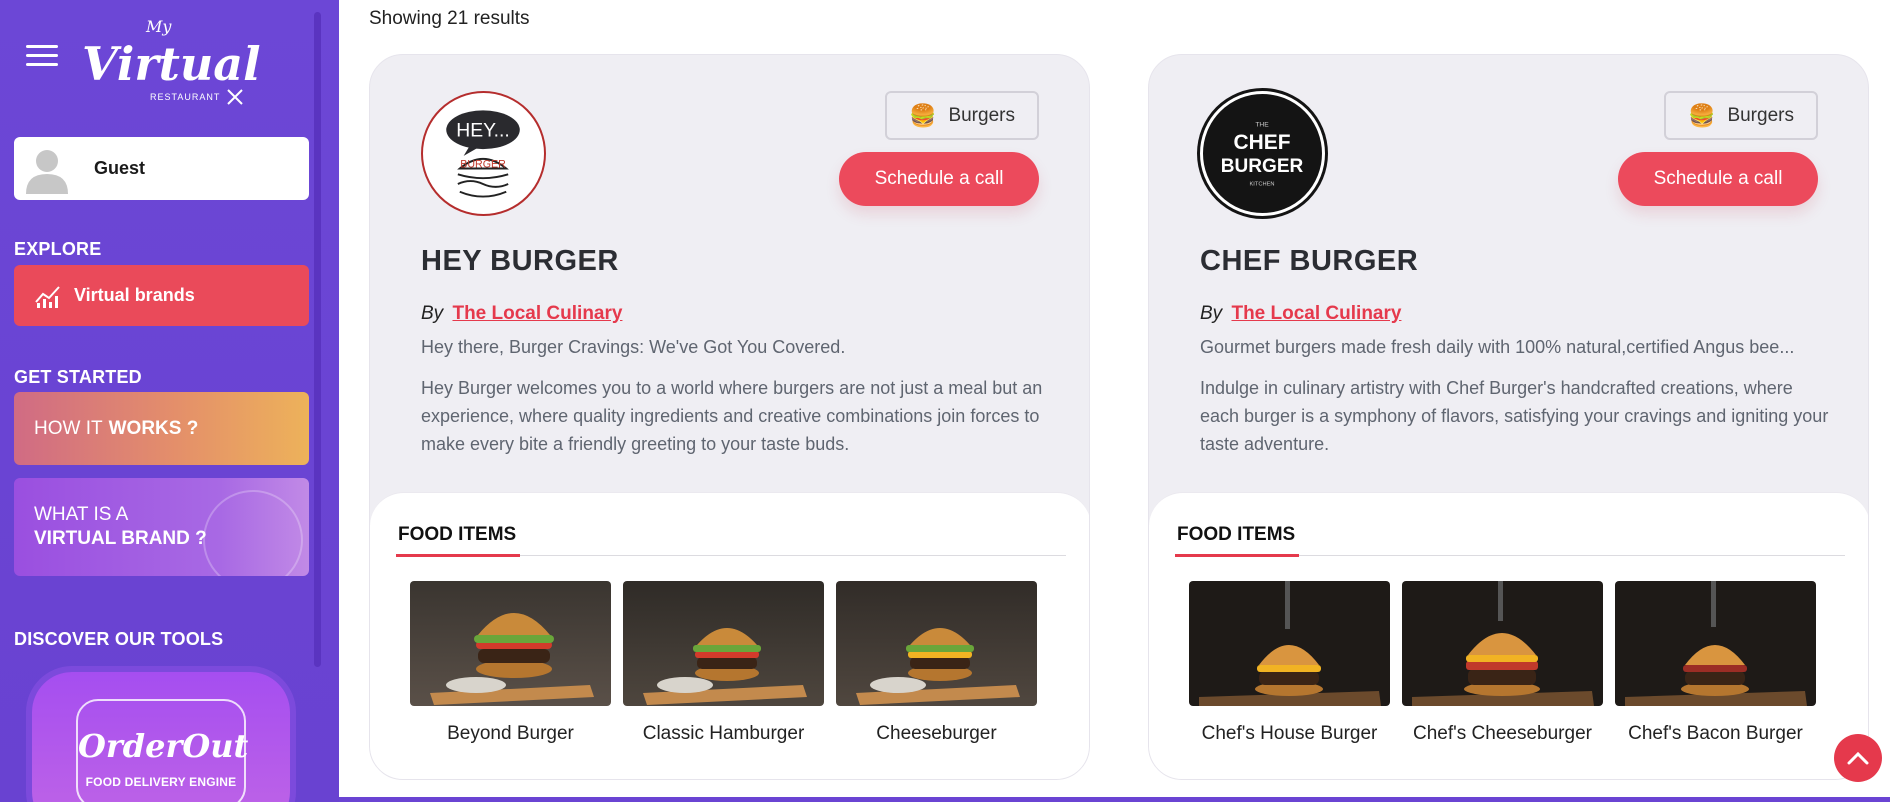  I want to click on food-item-name: Chef's Bacon Burger, so click(1715, 733).